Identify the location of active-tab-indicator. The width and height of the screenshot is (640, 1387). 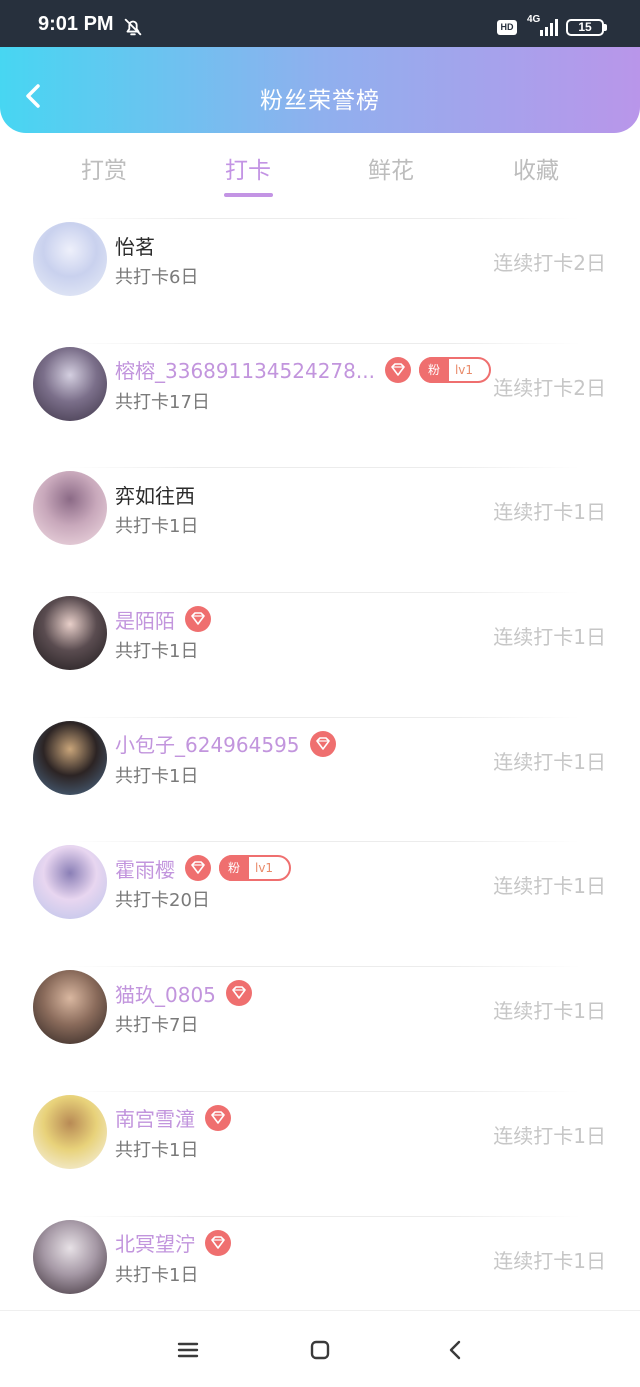
(248, 195).